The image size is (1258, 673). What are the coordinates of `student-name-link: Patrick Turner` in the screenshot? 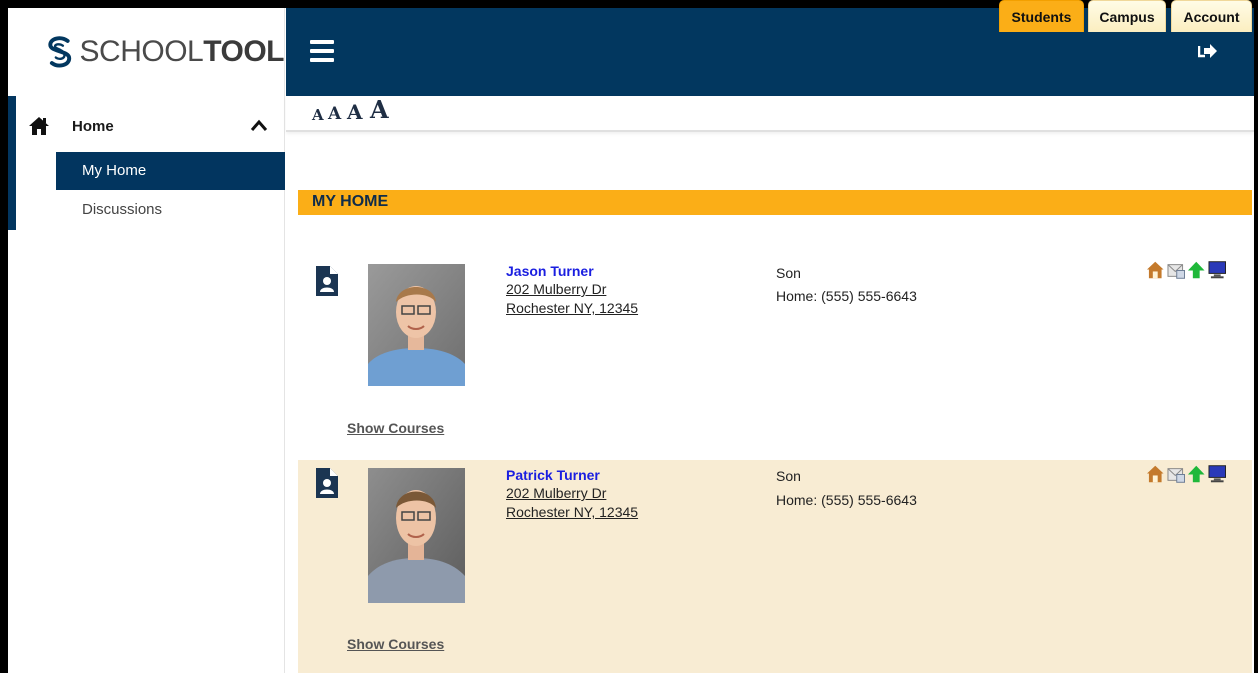 It's located at (553, 475).